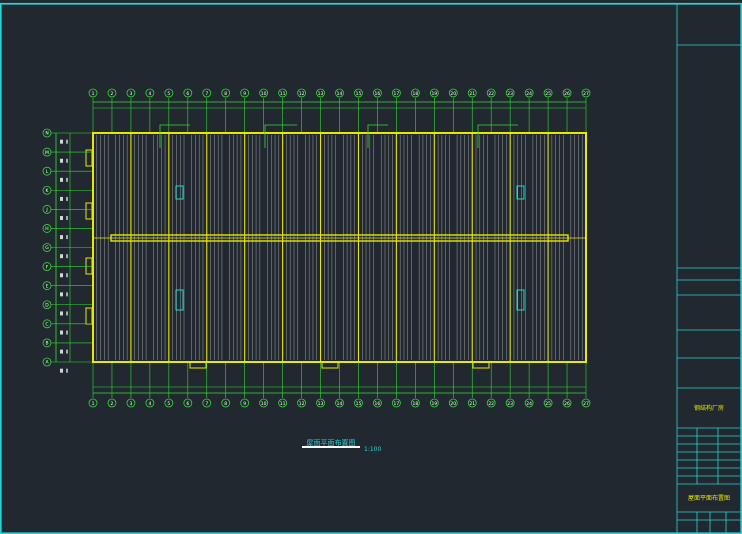 The width and height of the screenshot is (742, 534). What do you see at coordinates (709, 408) in the screenshot?
I see `project-name-label: 钢结构厂房` at bounding box center [709, 408].